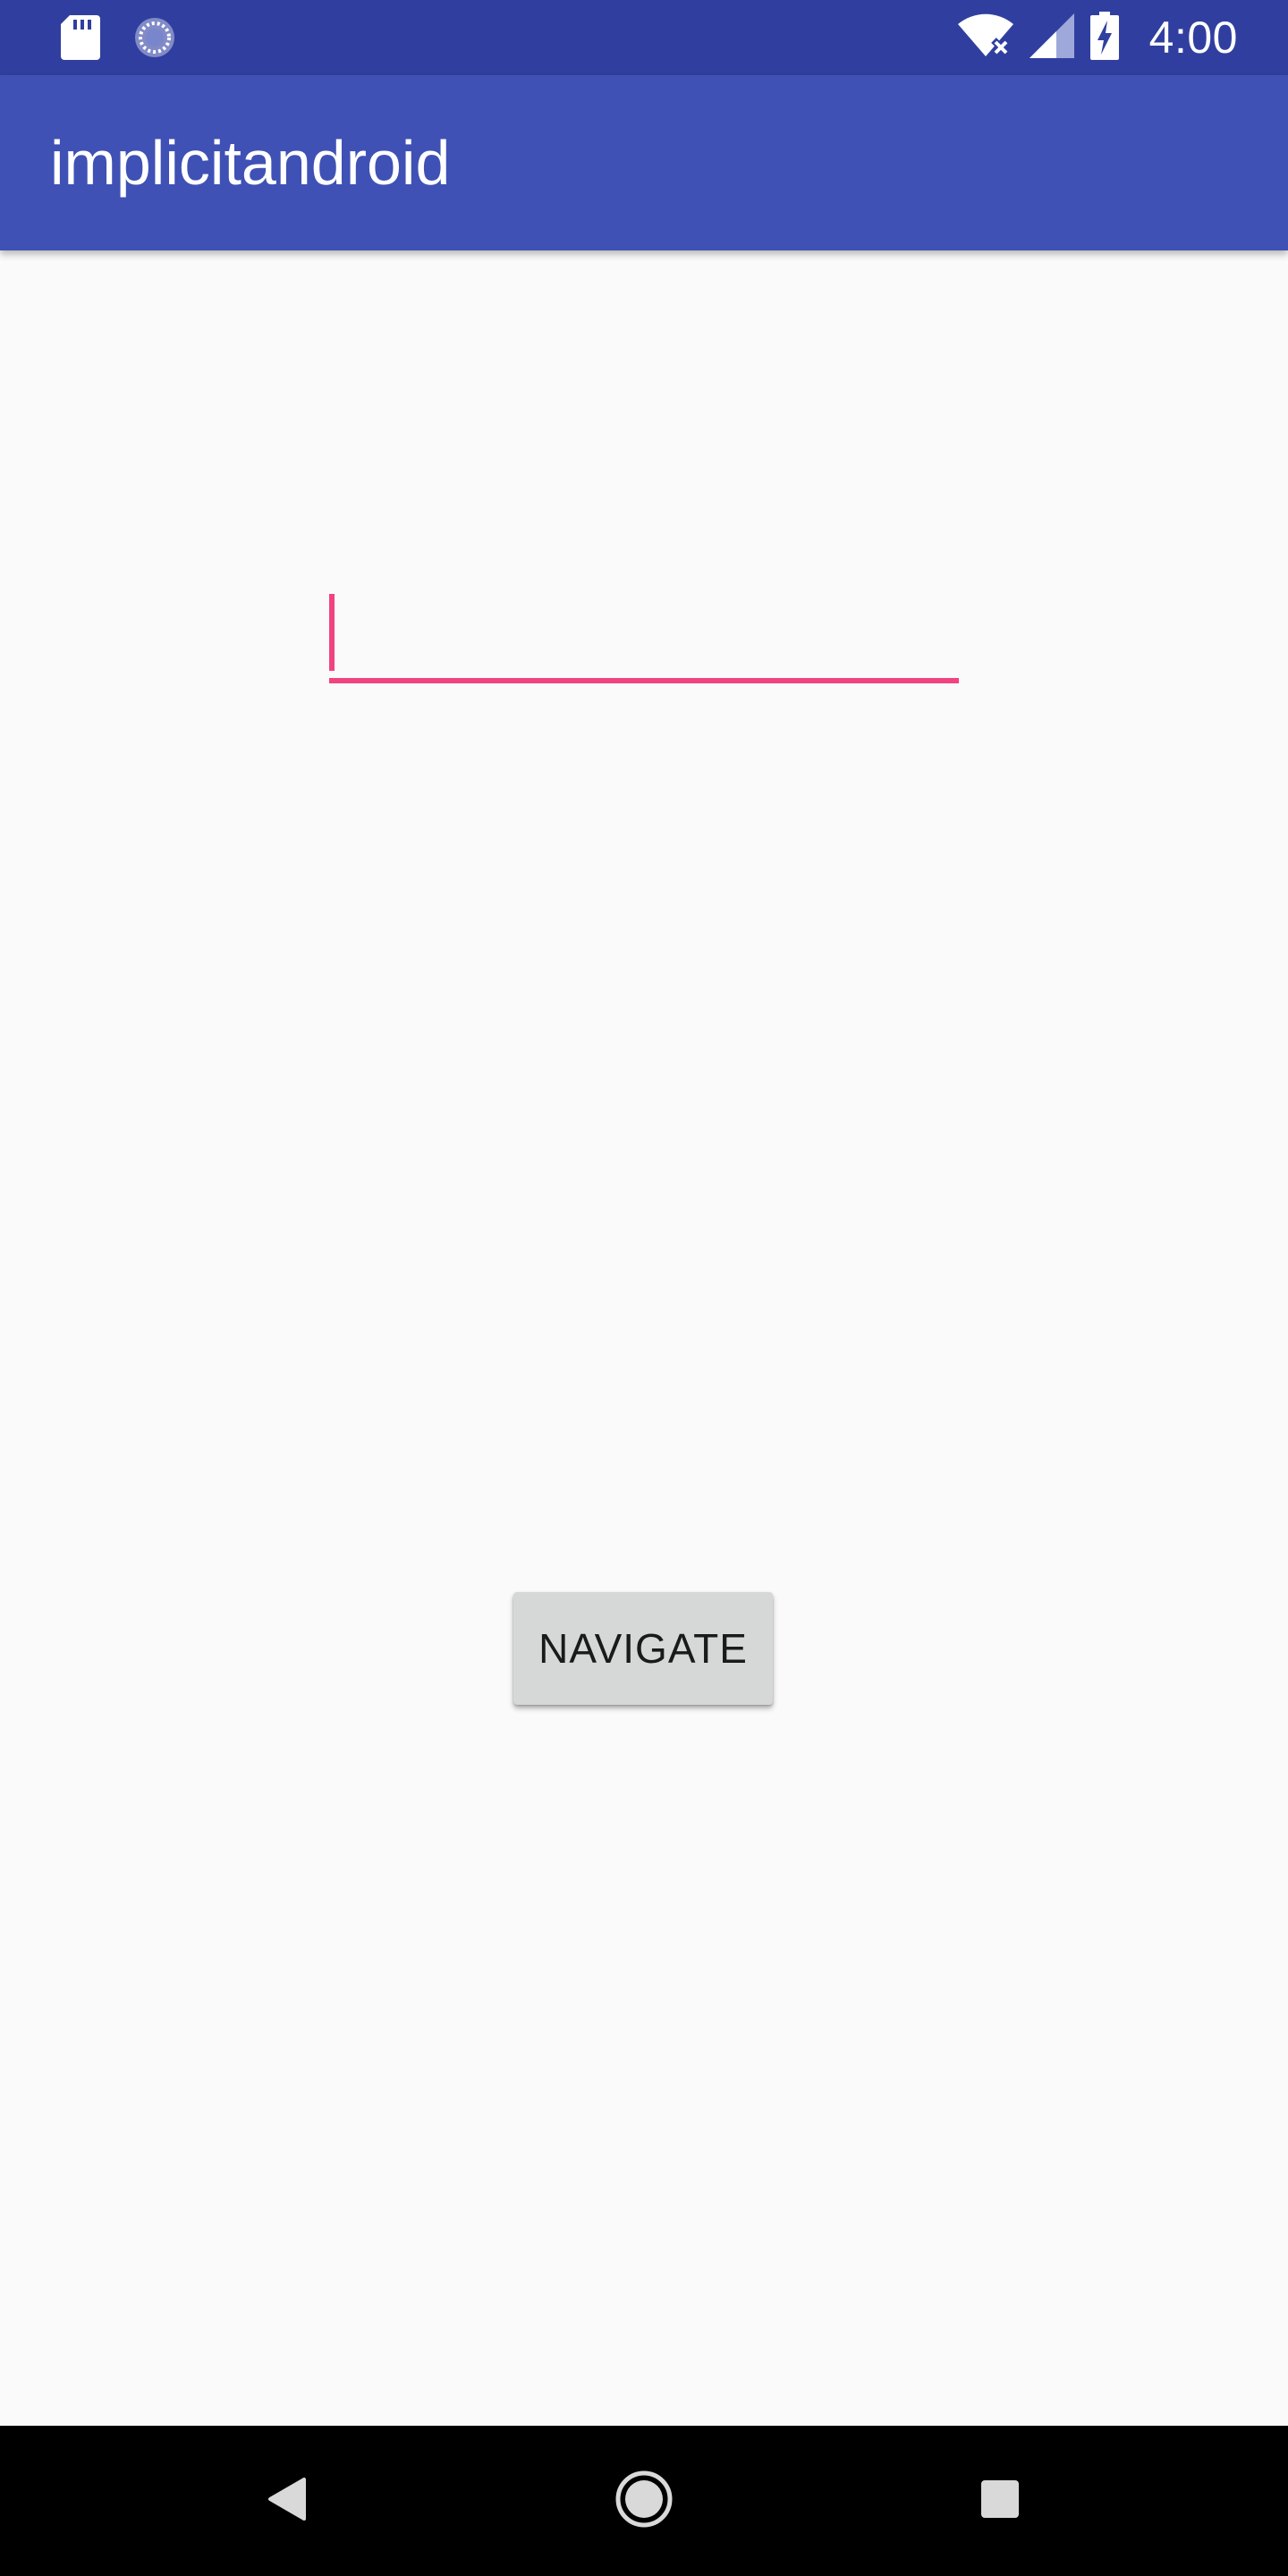 The width and height of the screenshot is (1288, 2576). What do you see at coordinates (80, 37) in the screenshot?
I see `sd-card-icon` at bounding box center [80, 37].